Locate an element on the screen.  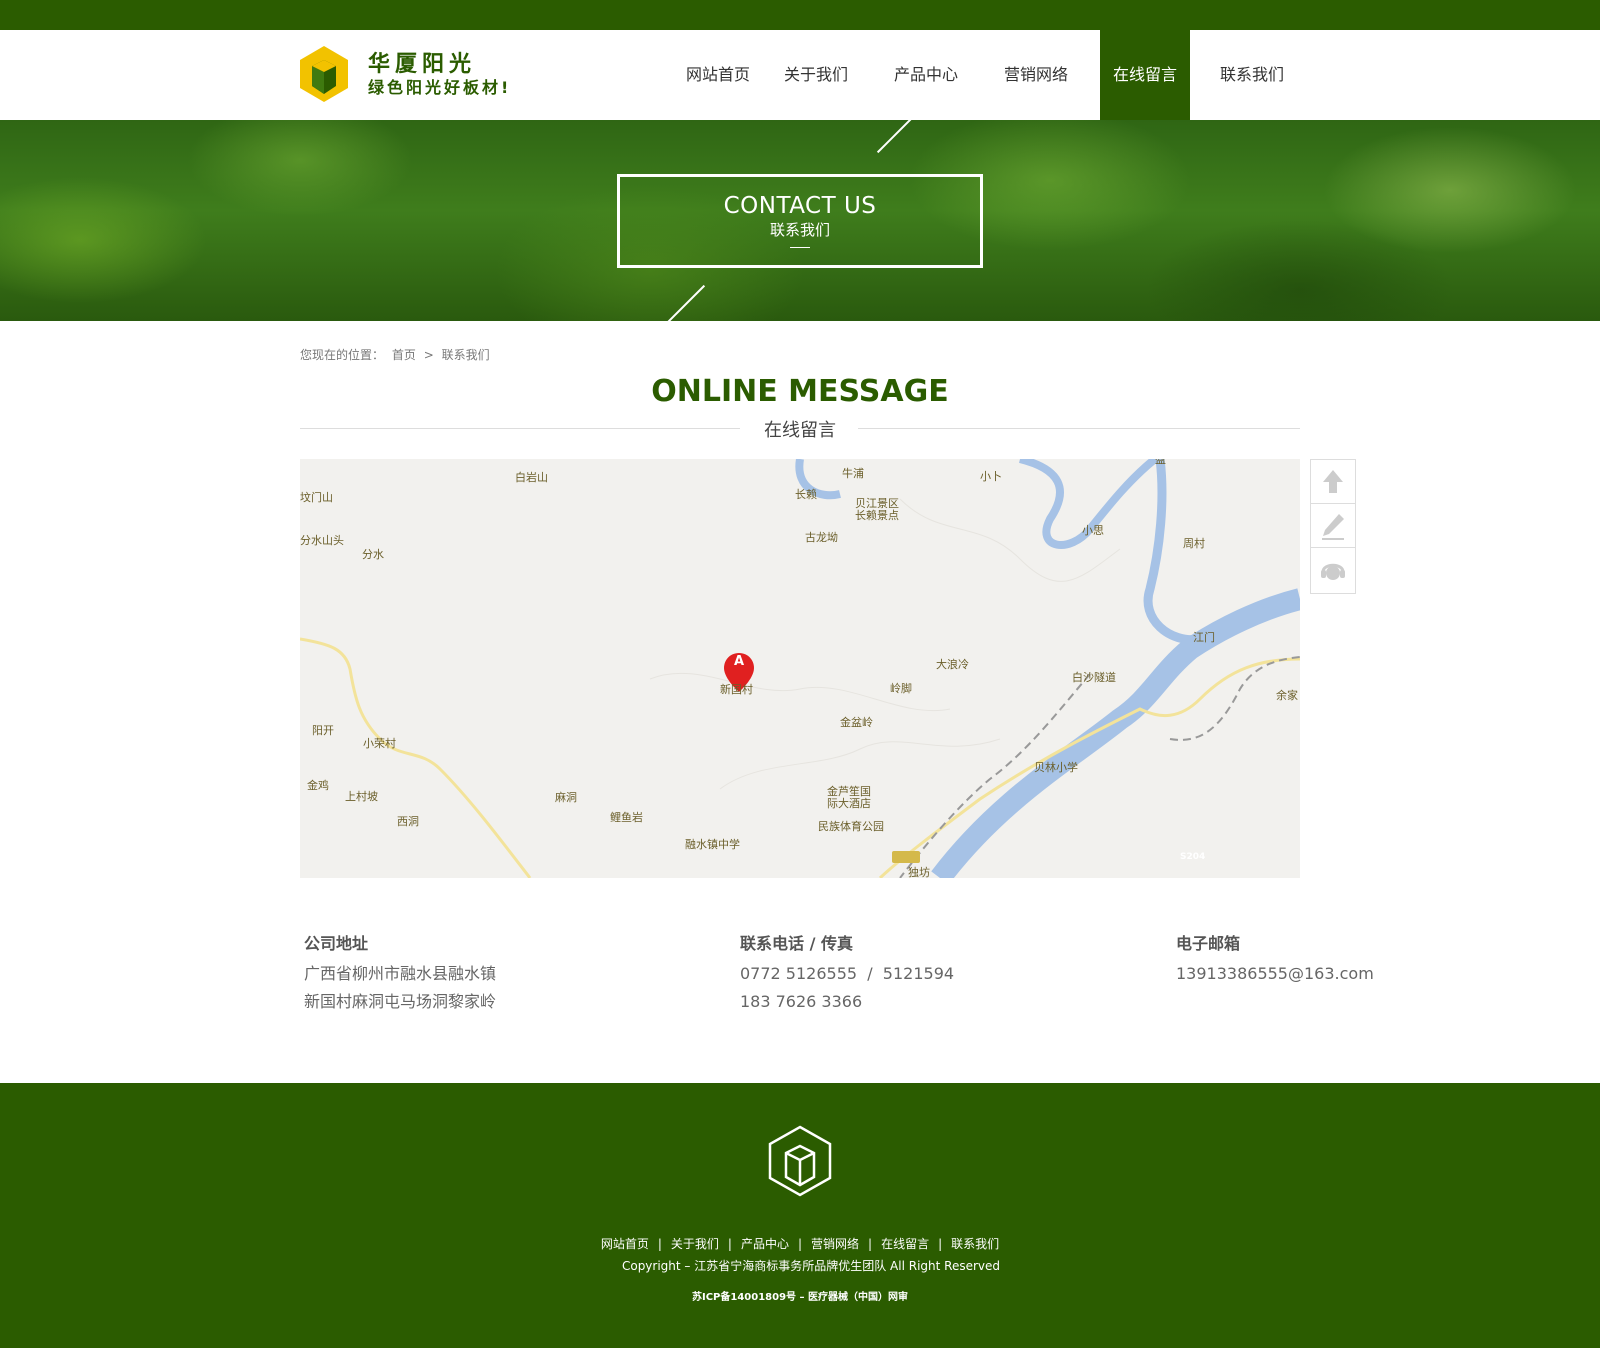
map-label: 小思 is located at coordinates (1093, 530).